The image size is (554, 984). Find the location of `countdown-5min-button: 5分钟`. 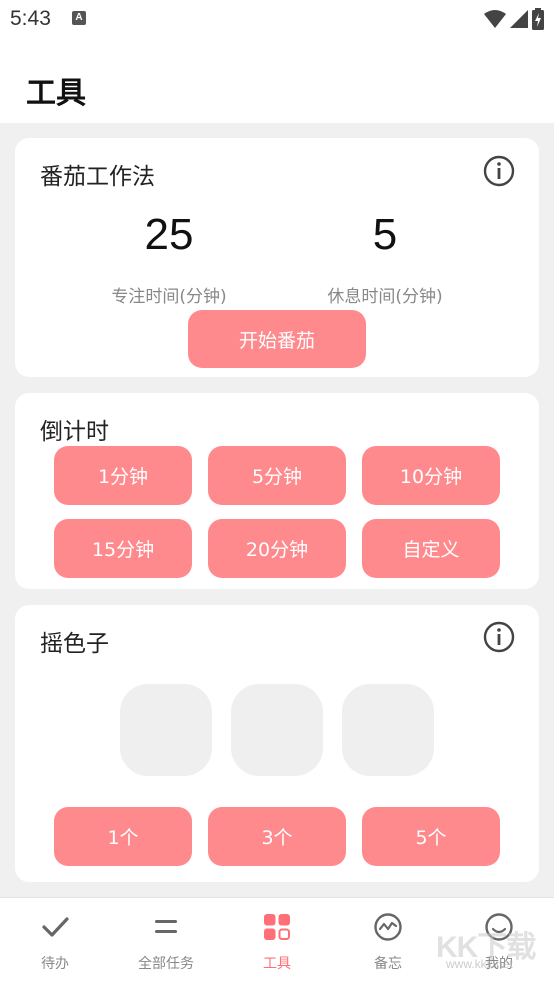

countdown-5min-button: 5分钟 is located at coordinates (277, 475).